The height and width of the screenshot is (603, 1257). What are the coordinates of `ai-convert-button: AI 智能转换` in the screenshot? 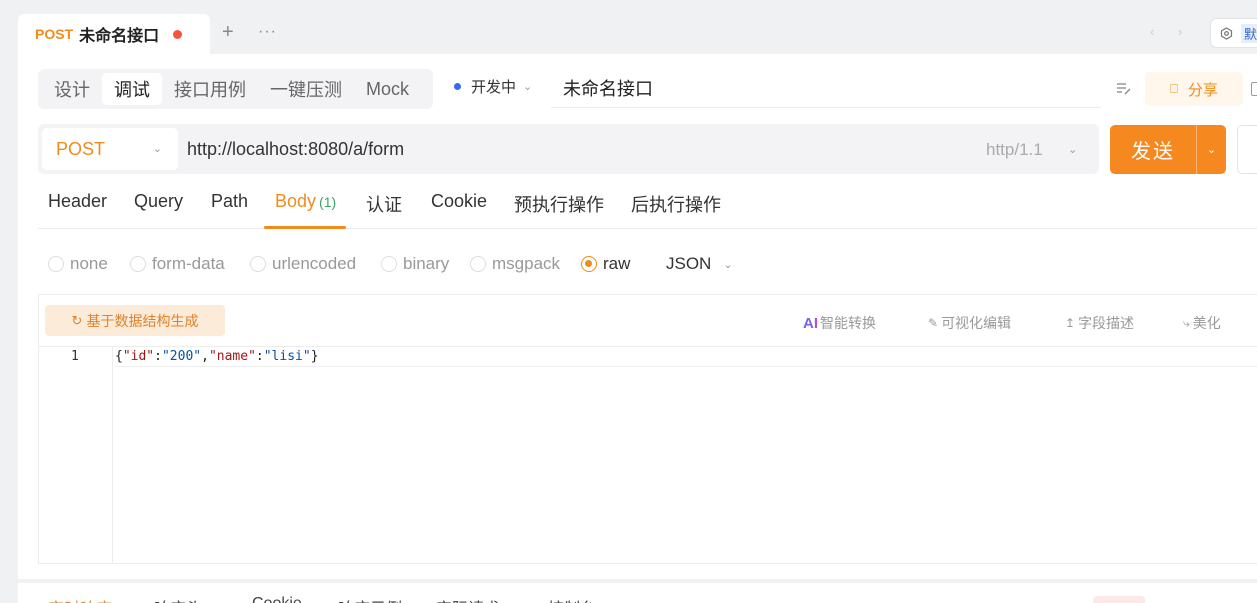 It's located at (839, 323).